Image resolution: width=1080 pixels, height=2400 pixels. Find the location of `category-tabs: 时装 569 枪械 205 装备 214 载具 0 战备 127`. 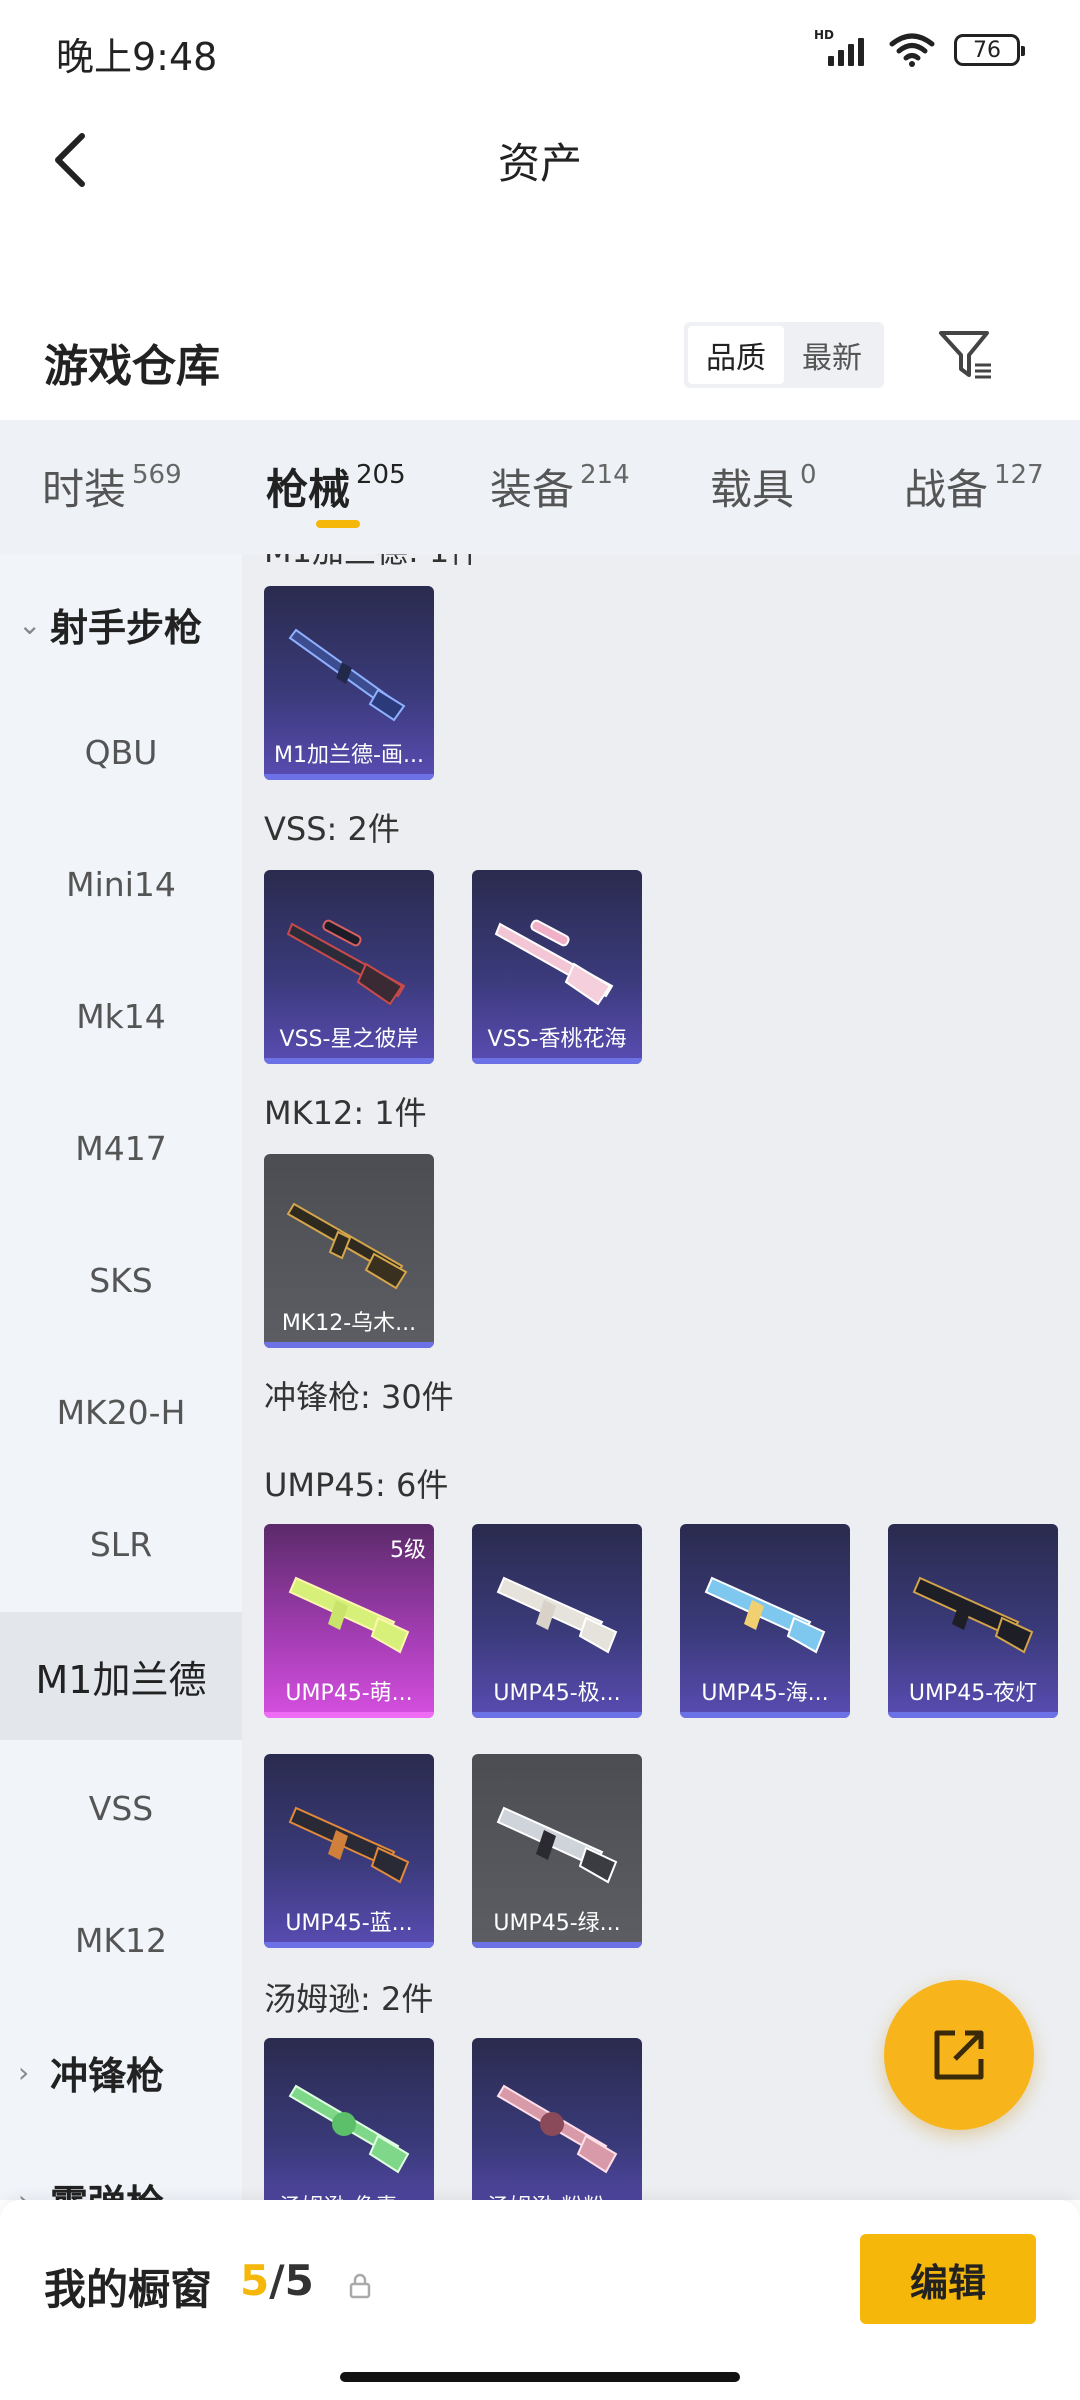

category-tabs: 时装 569 枪械 205 装备 214 载具 0 战备 127 is located at coordinates (540, 487).